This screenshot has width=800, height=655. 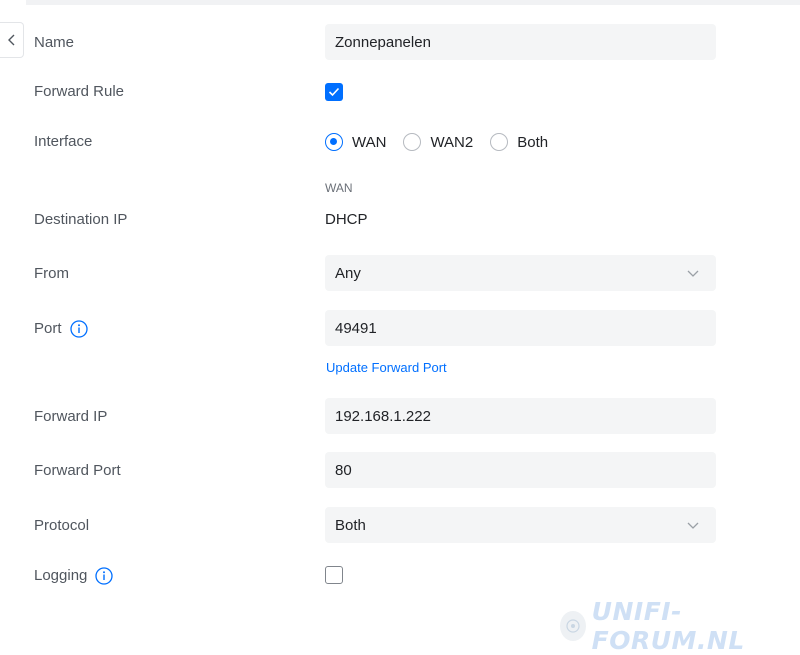 What do you see at coordinates (334, 142) in the screenshot?
I see `radio-wan` at bounding box center [334, 142].